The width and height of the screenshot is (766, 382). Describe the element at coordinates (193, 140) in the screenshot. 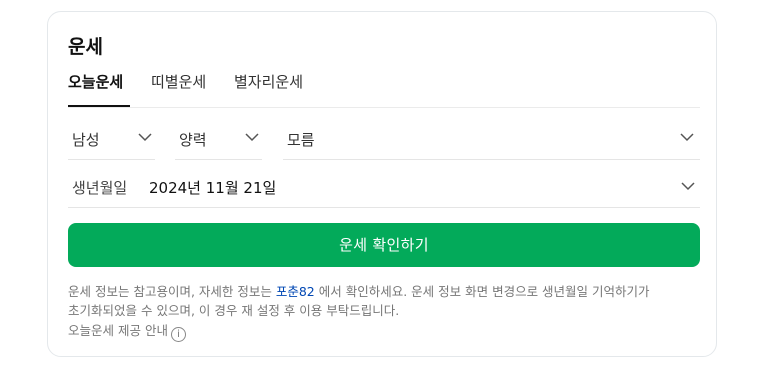

I see `calendar-value: 양력` at that location.